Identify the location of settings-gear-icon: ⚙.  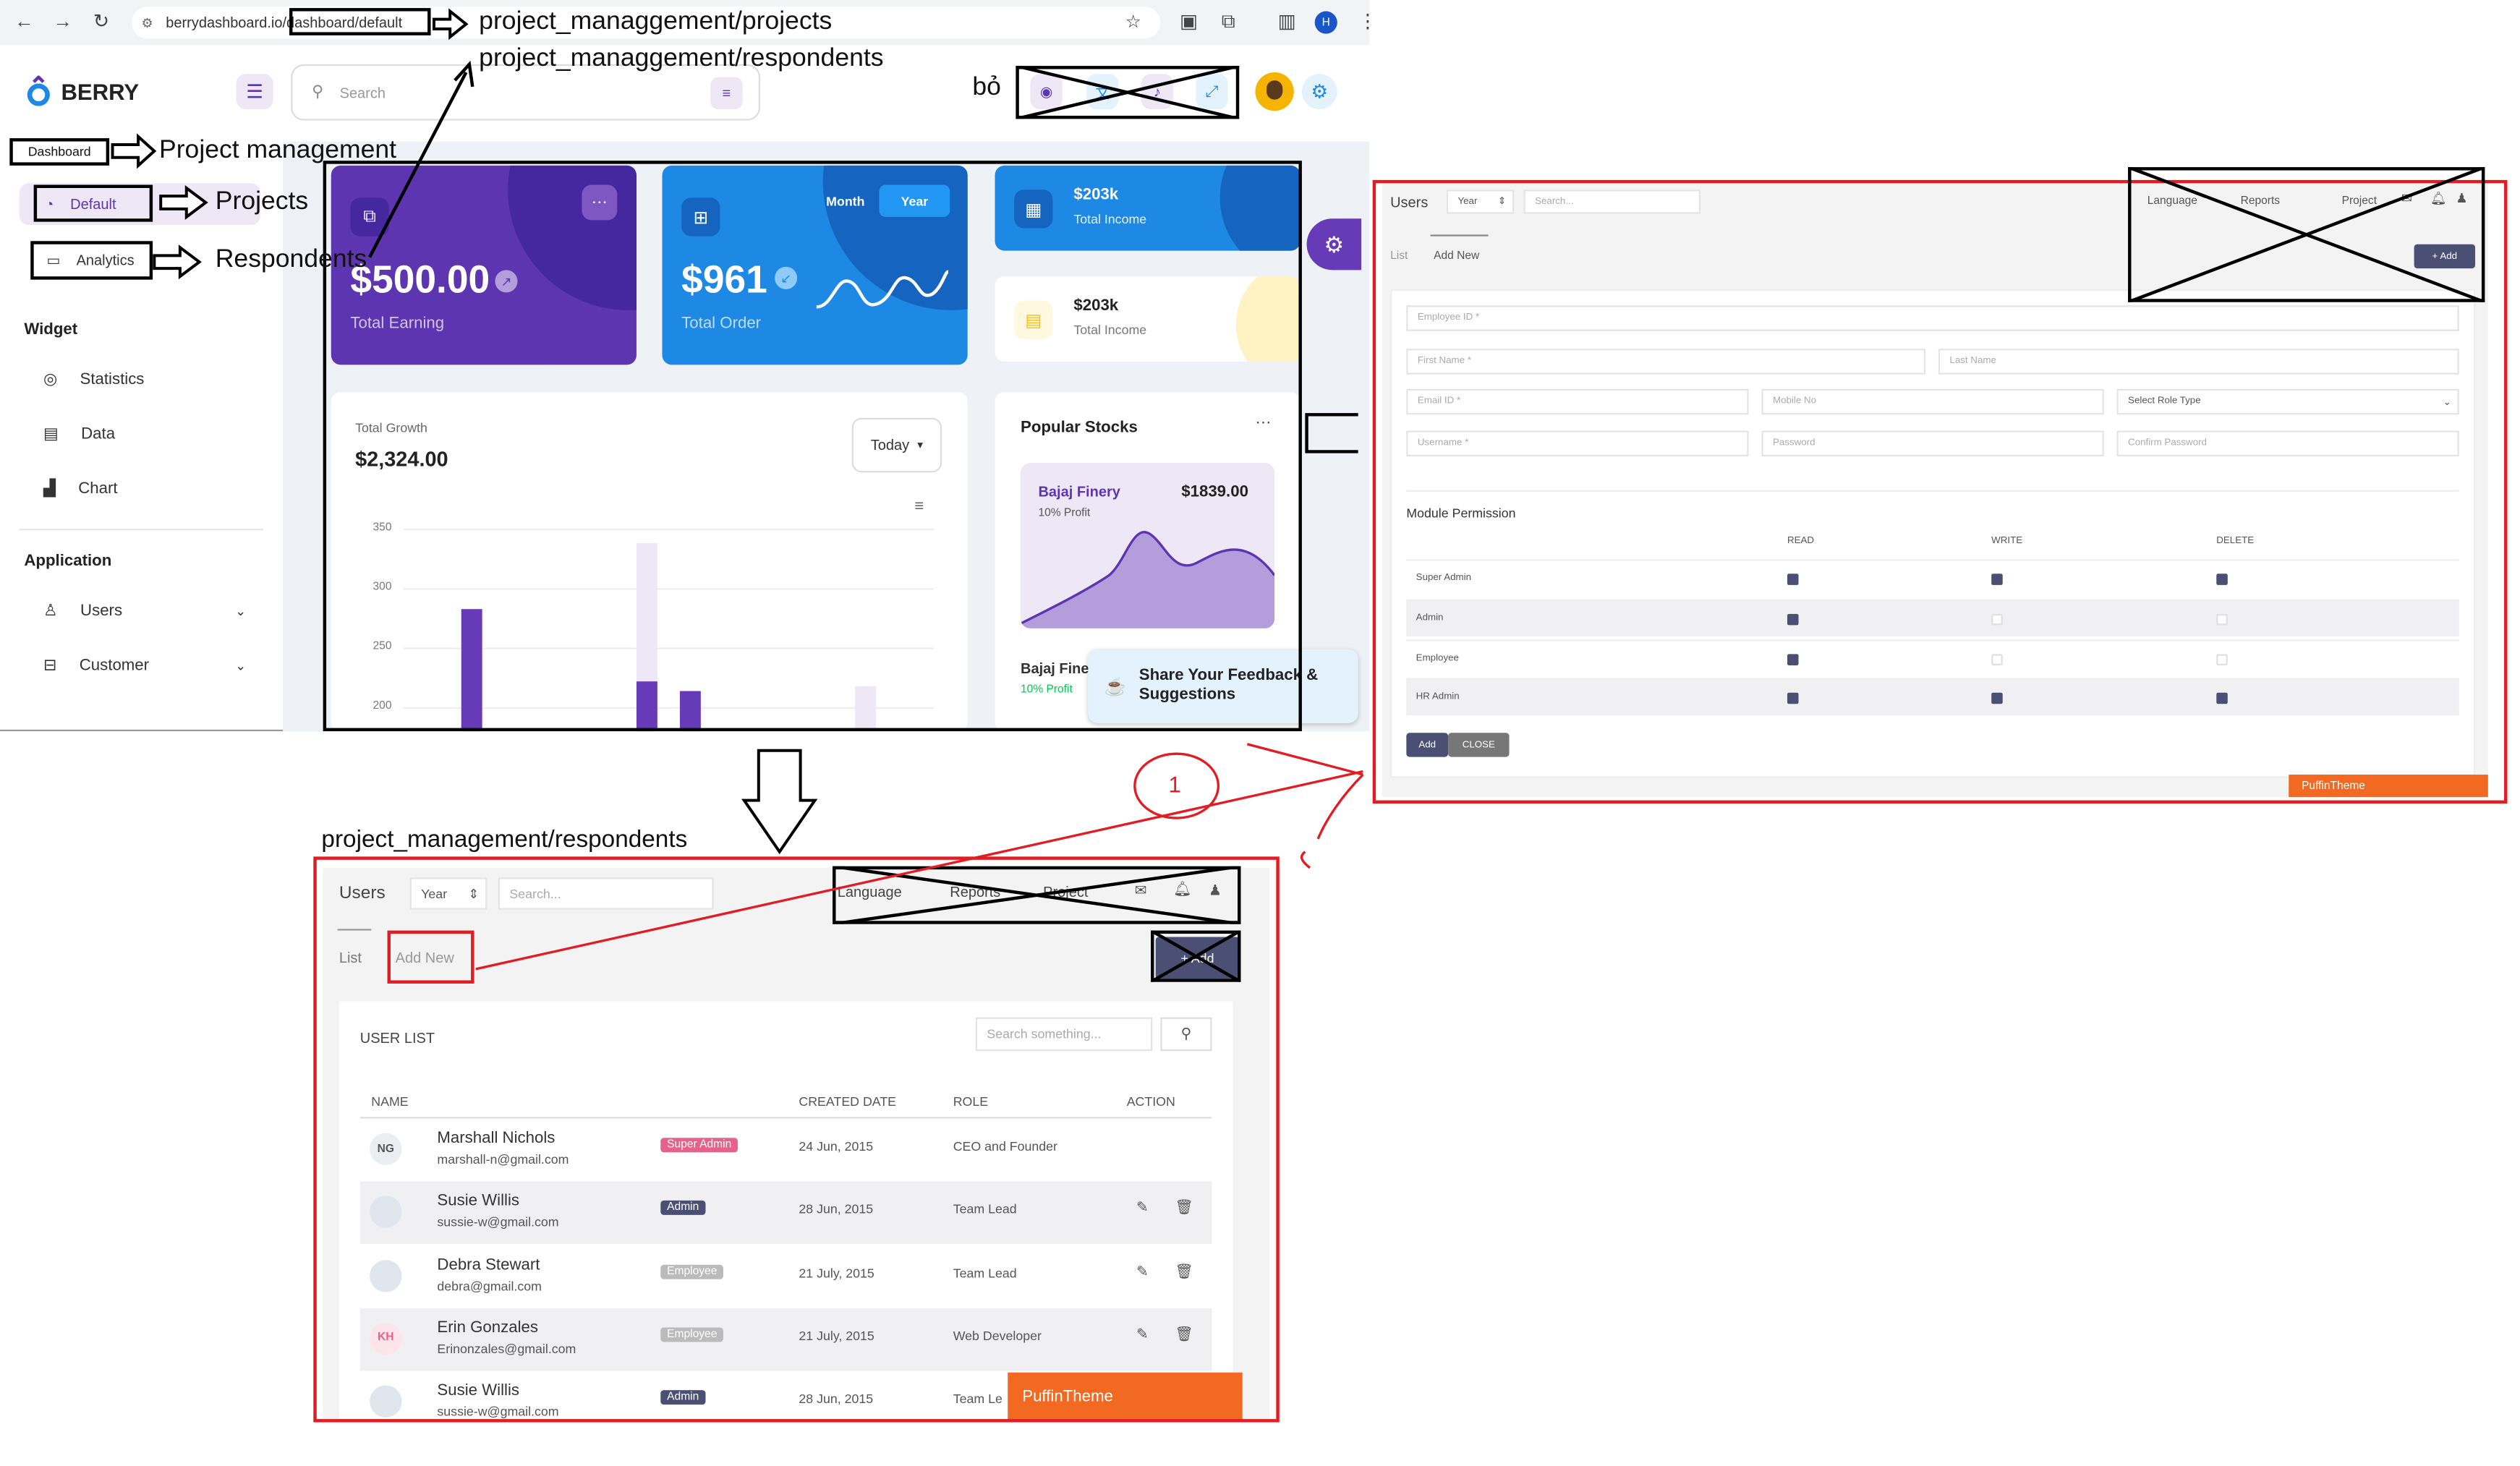
(1319, 92).